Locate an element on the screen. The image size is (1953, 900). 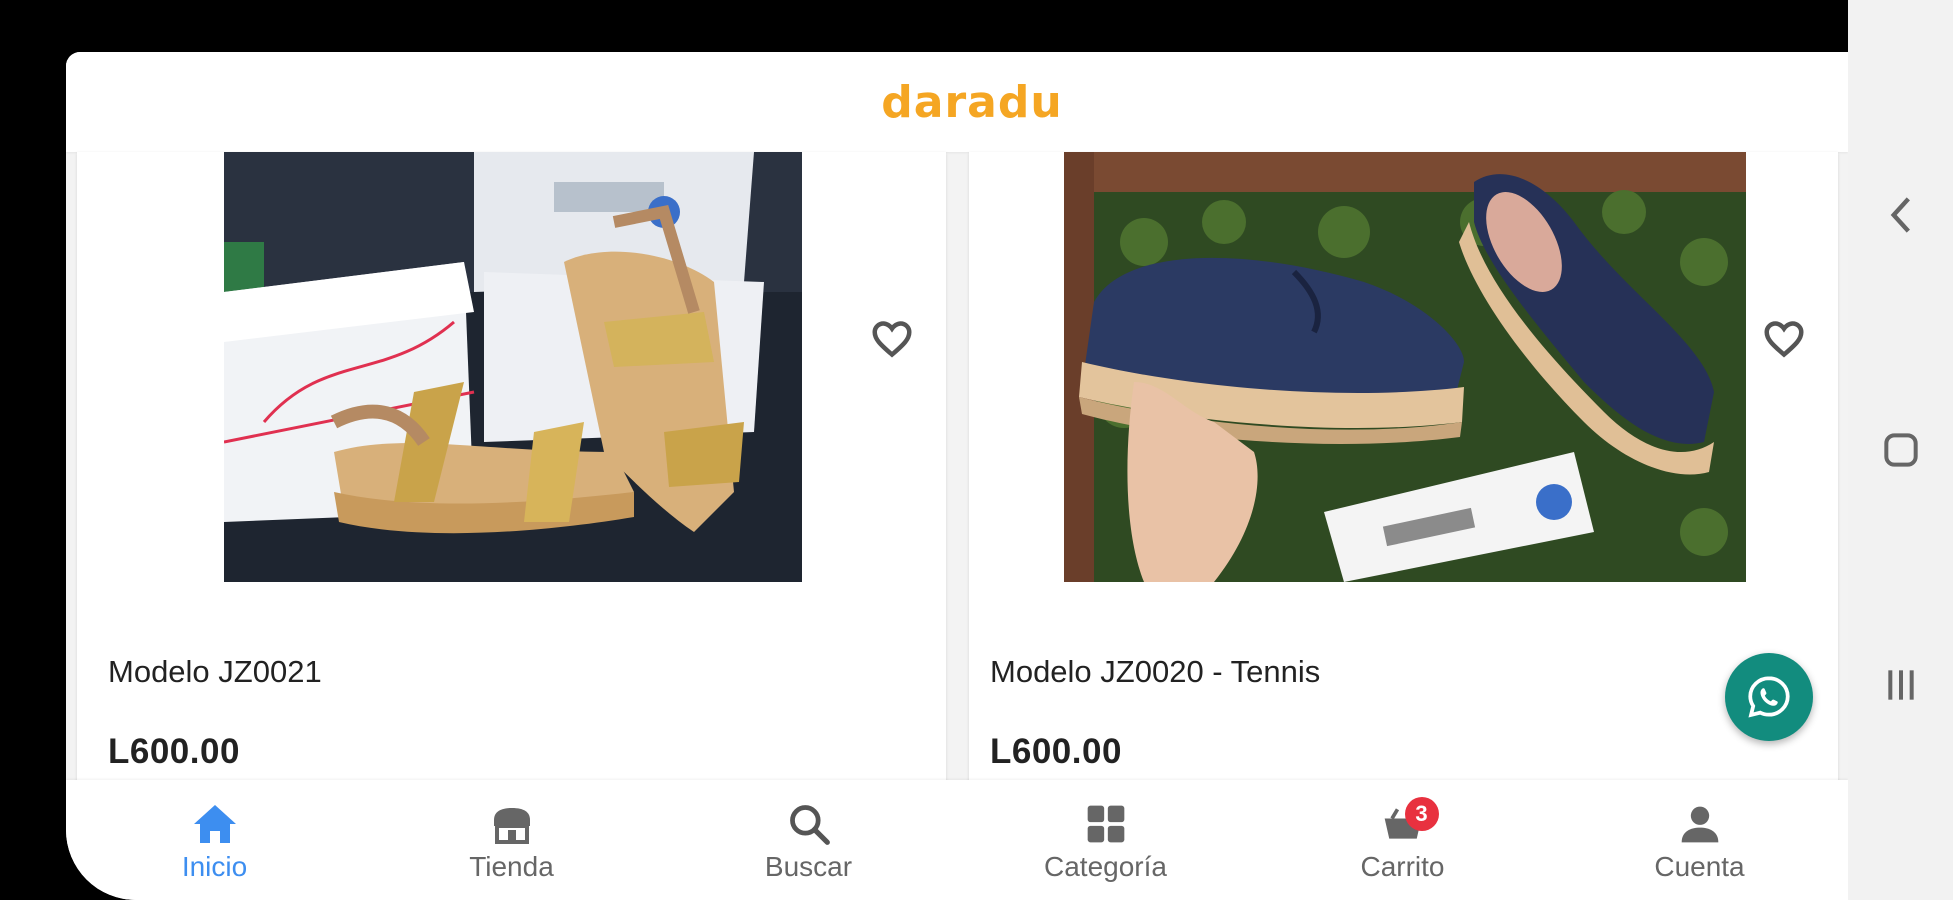
app-bar: daradu is located at coordinates (957, 102).